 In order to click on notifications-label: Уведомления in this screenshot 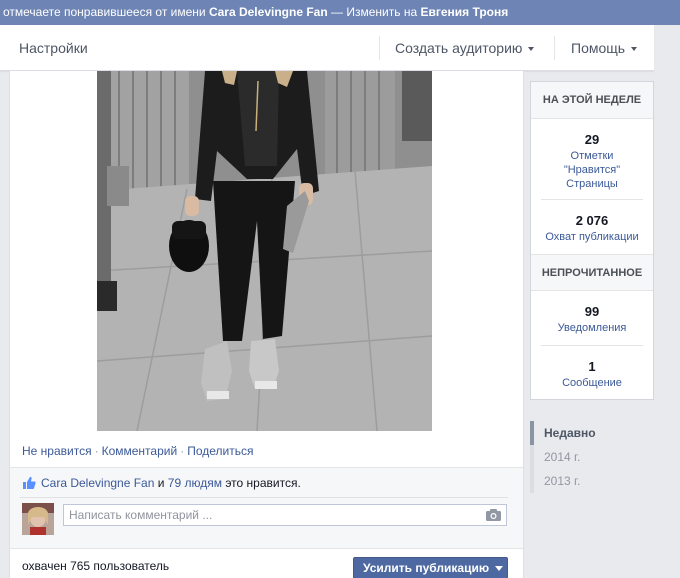, I will do `click(592, 328)`.